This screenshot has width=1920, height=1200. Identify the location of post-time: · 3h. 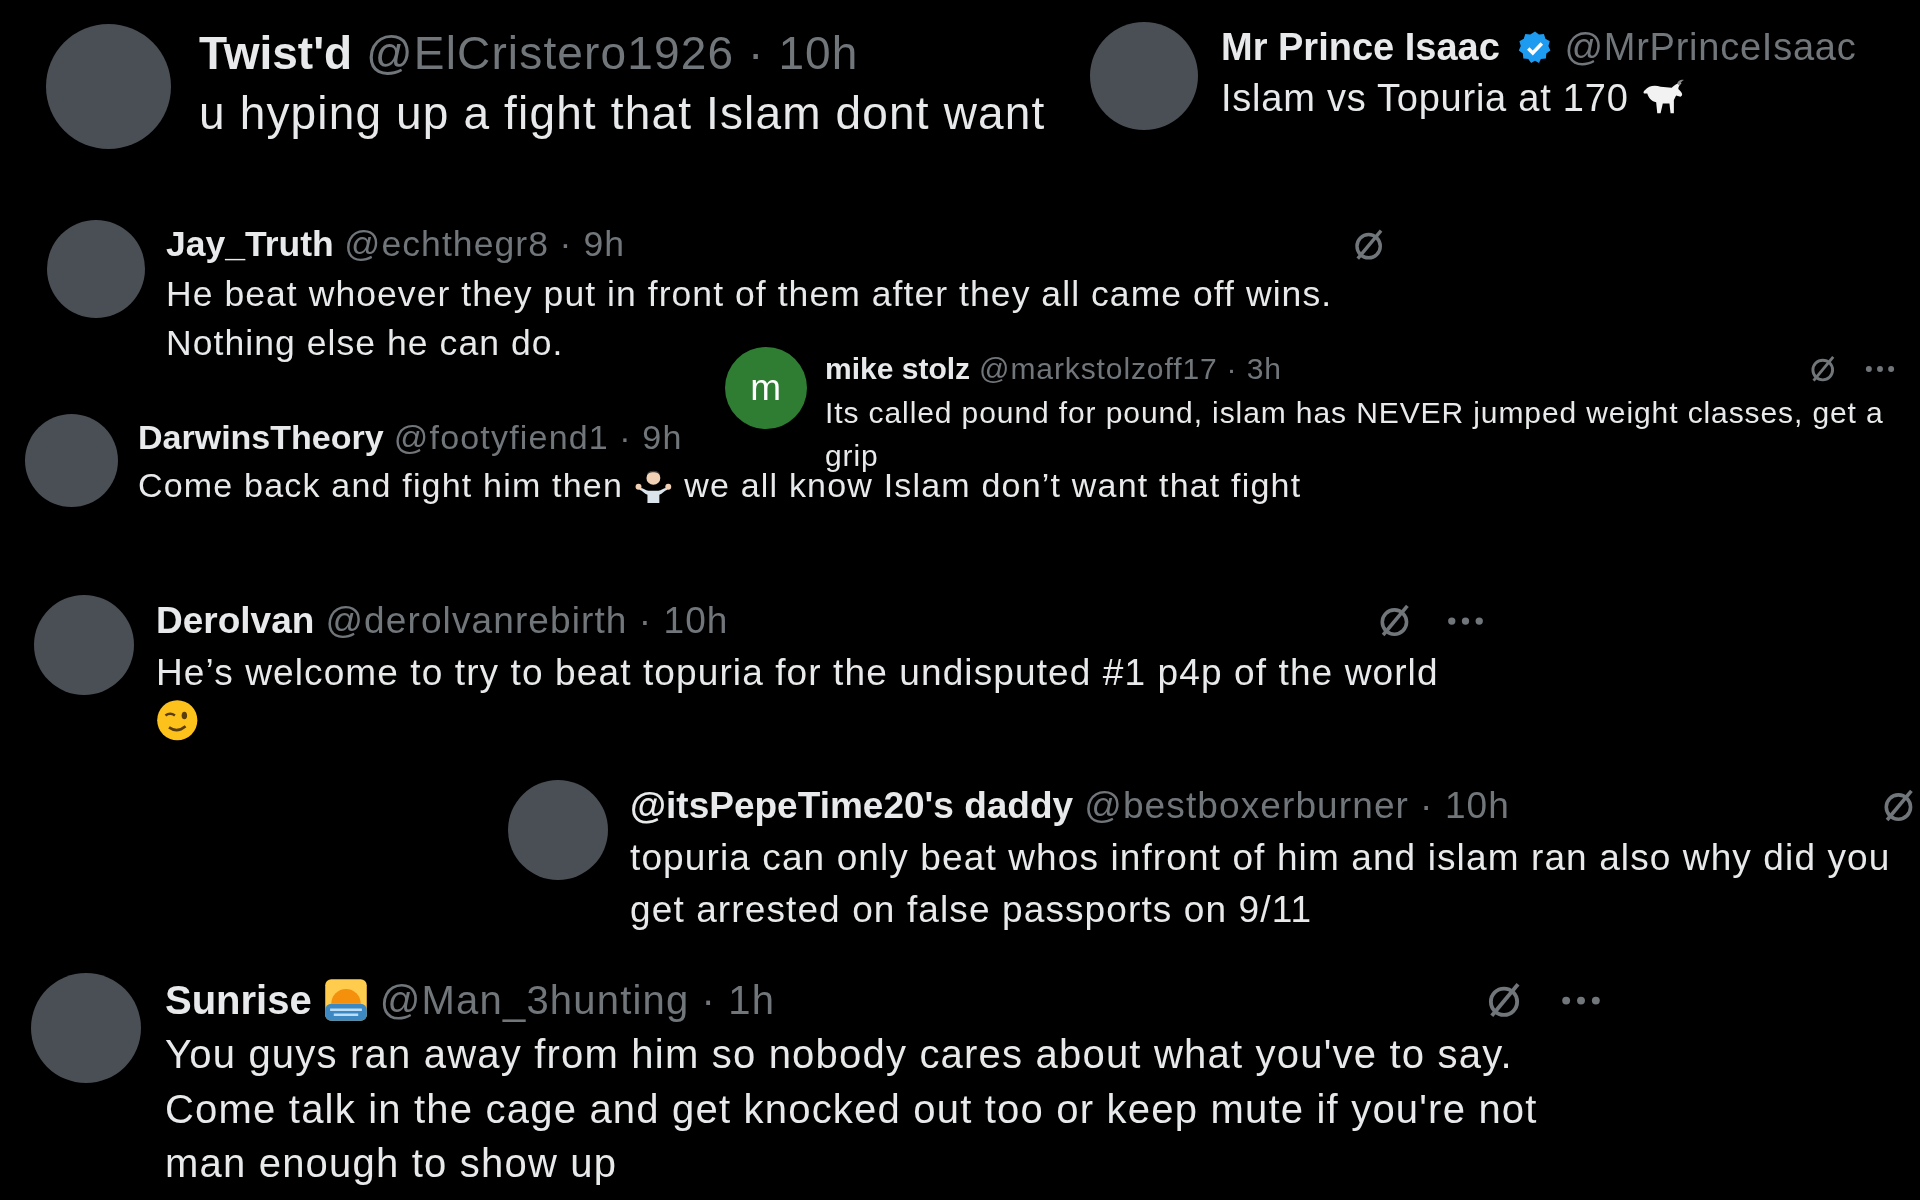
(1254, 369).